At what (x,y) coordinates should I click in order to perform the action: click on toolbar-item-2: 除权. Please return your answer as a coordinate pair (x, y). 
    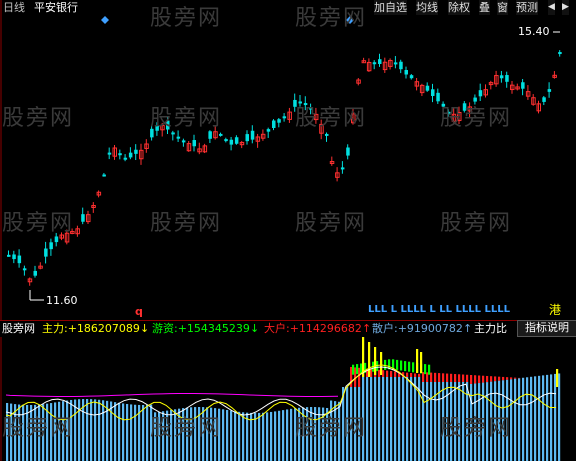
    Looking at the image, I should click on (459, 7).